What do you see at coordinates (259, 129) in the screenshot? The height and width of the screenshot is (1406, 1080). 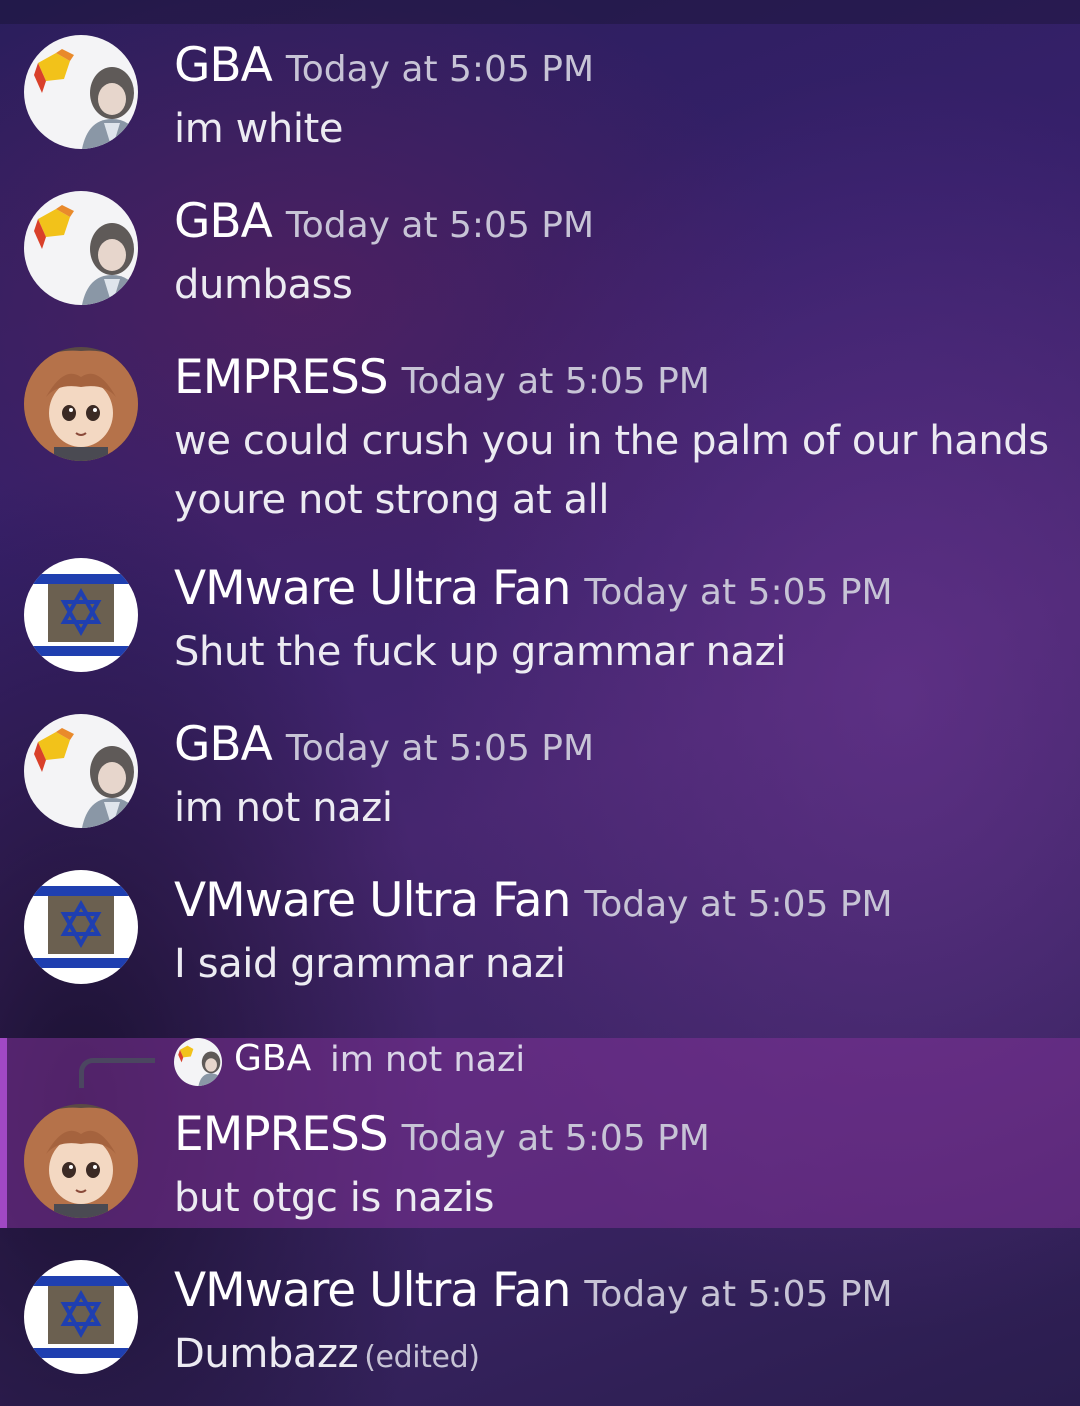 I see `message-text: im white` at bounding box center [259, 129].